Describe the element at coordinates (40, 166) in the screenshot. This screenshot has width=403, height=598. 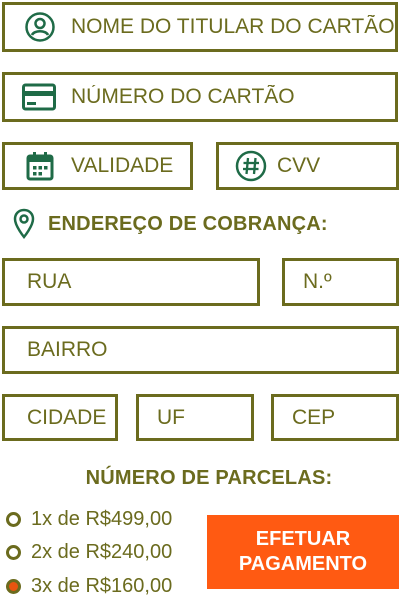
I see `calendar-icon` at that location.